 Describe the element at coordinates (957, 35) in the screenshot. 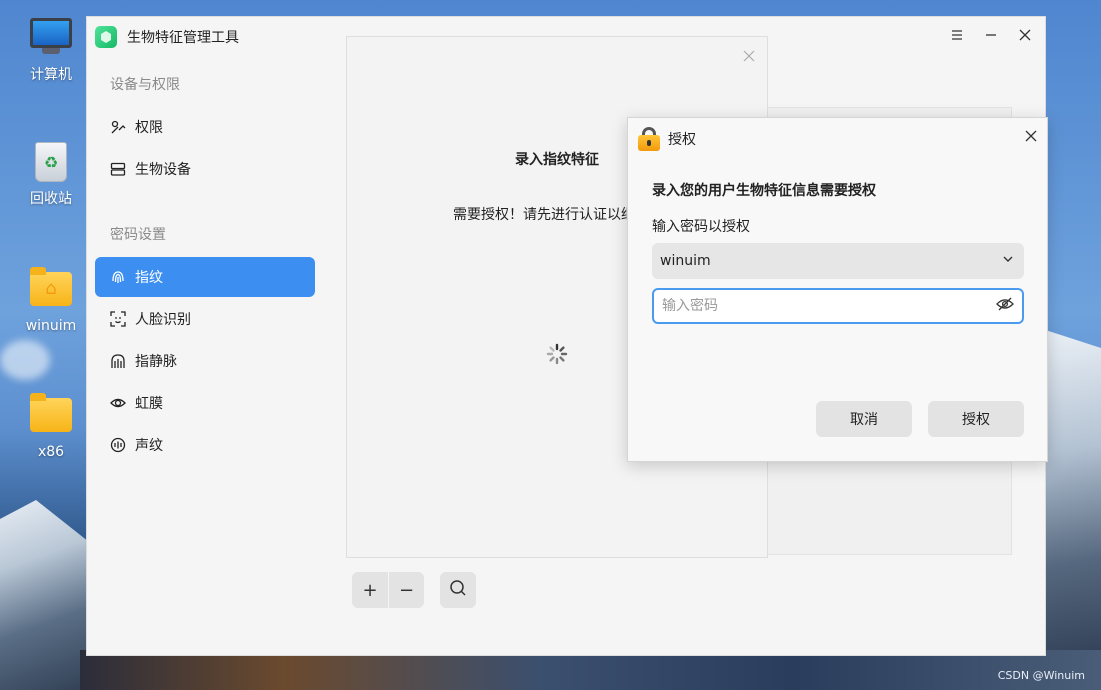

I see `menu-icon` at that location.